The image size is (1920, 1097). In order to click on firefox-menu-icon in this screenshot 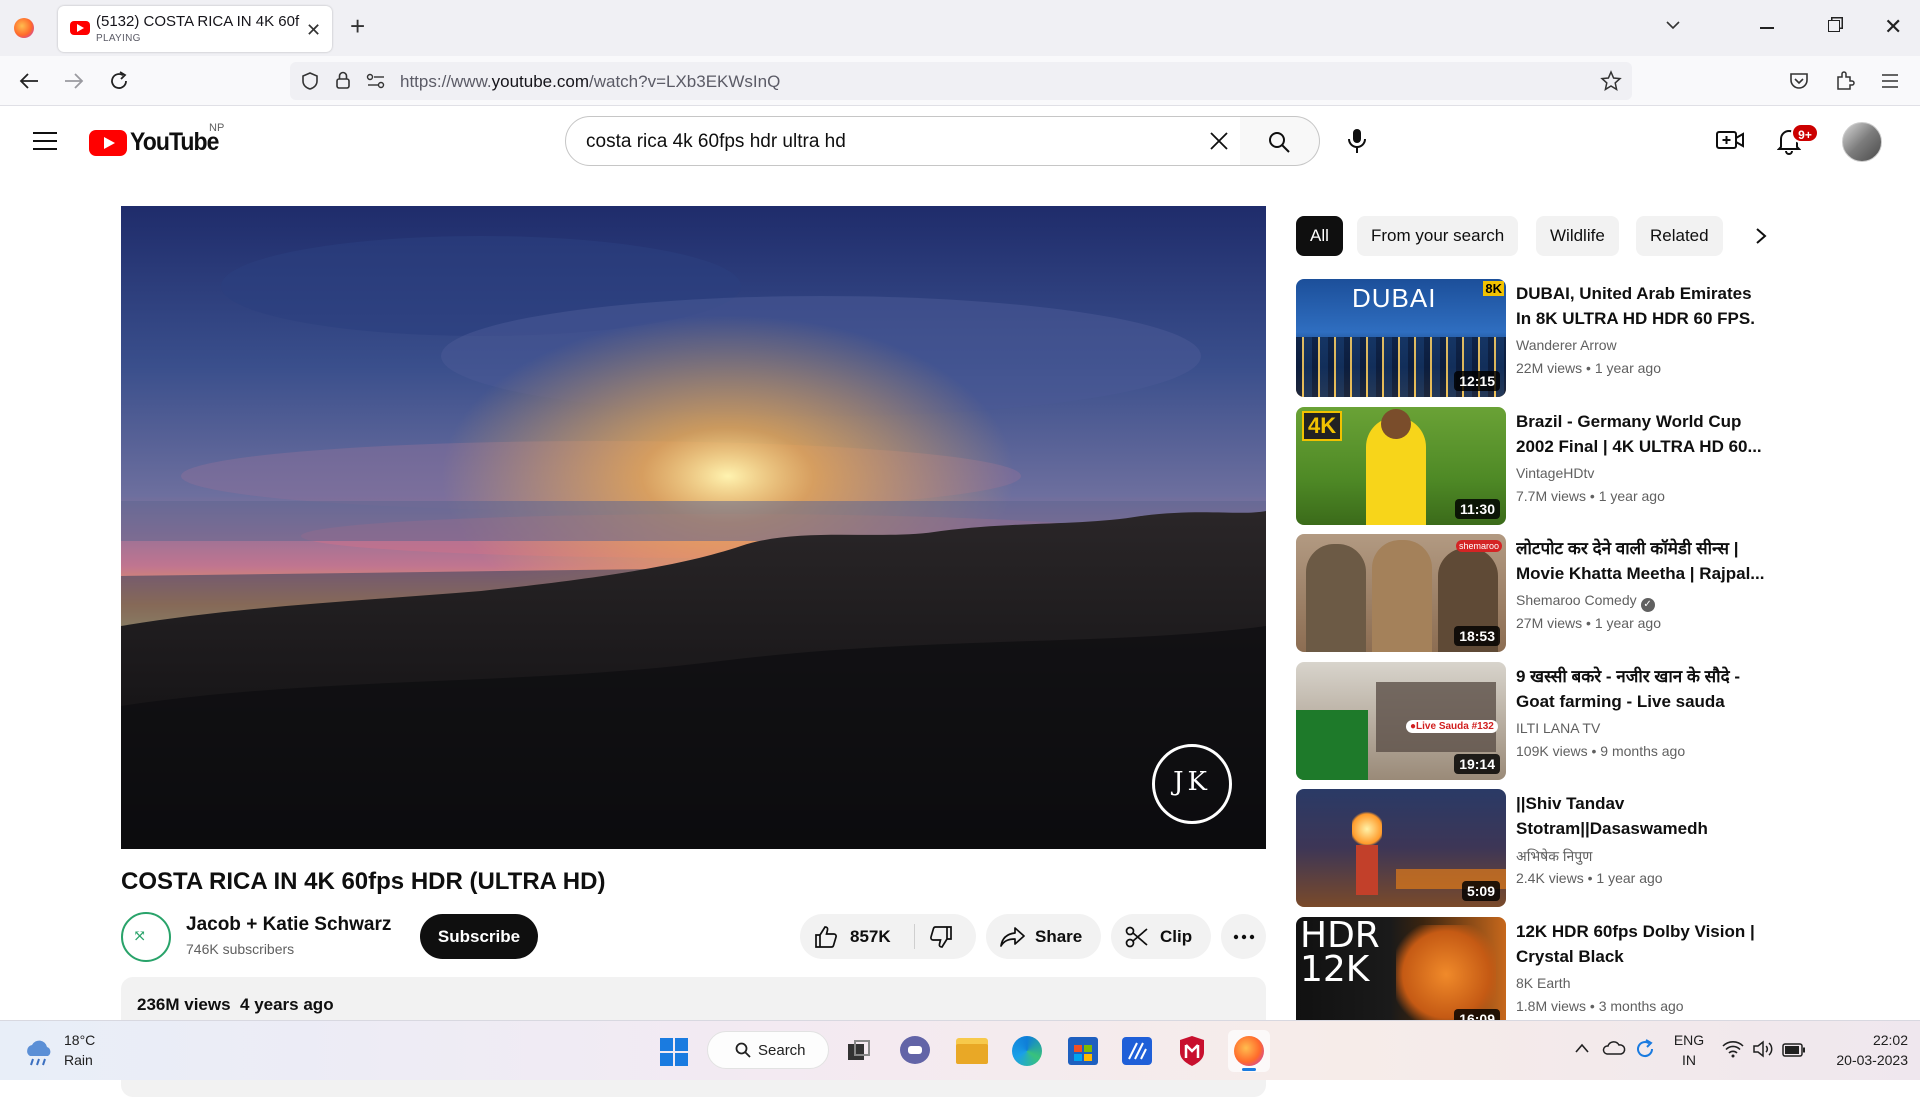, I will do `click(24, 28)`.